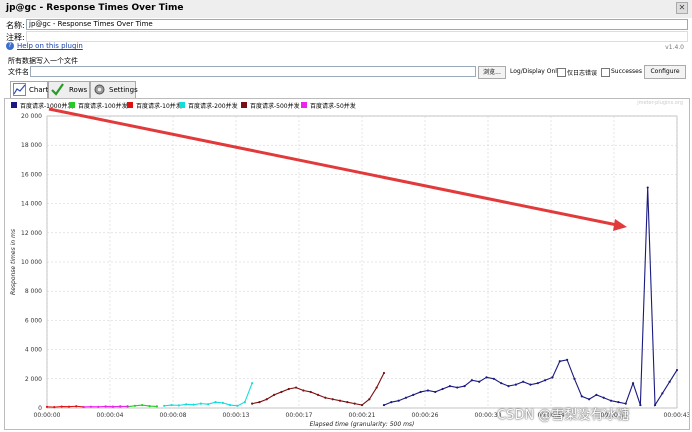  I want to click on comment-field, so click(357, 36).